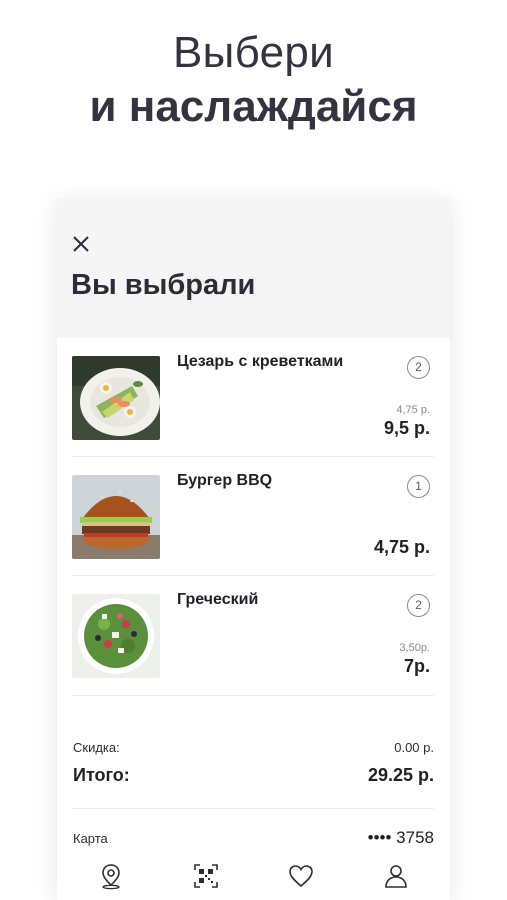  I want to click on discount-label: Скидка:, so click(96, 747).